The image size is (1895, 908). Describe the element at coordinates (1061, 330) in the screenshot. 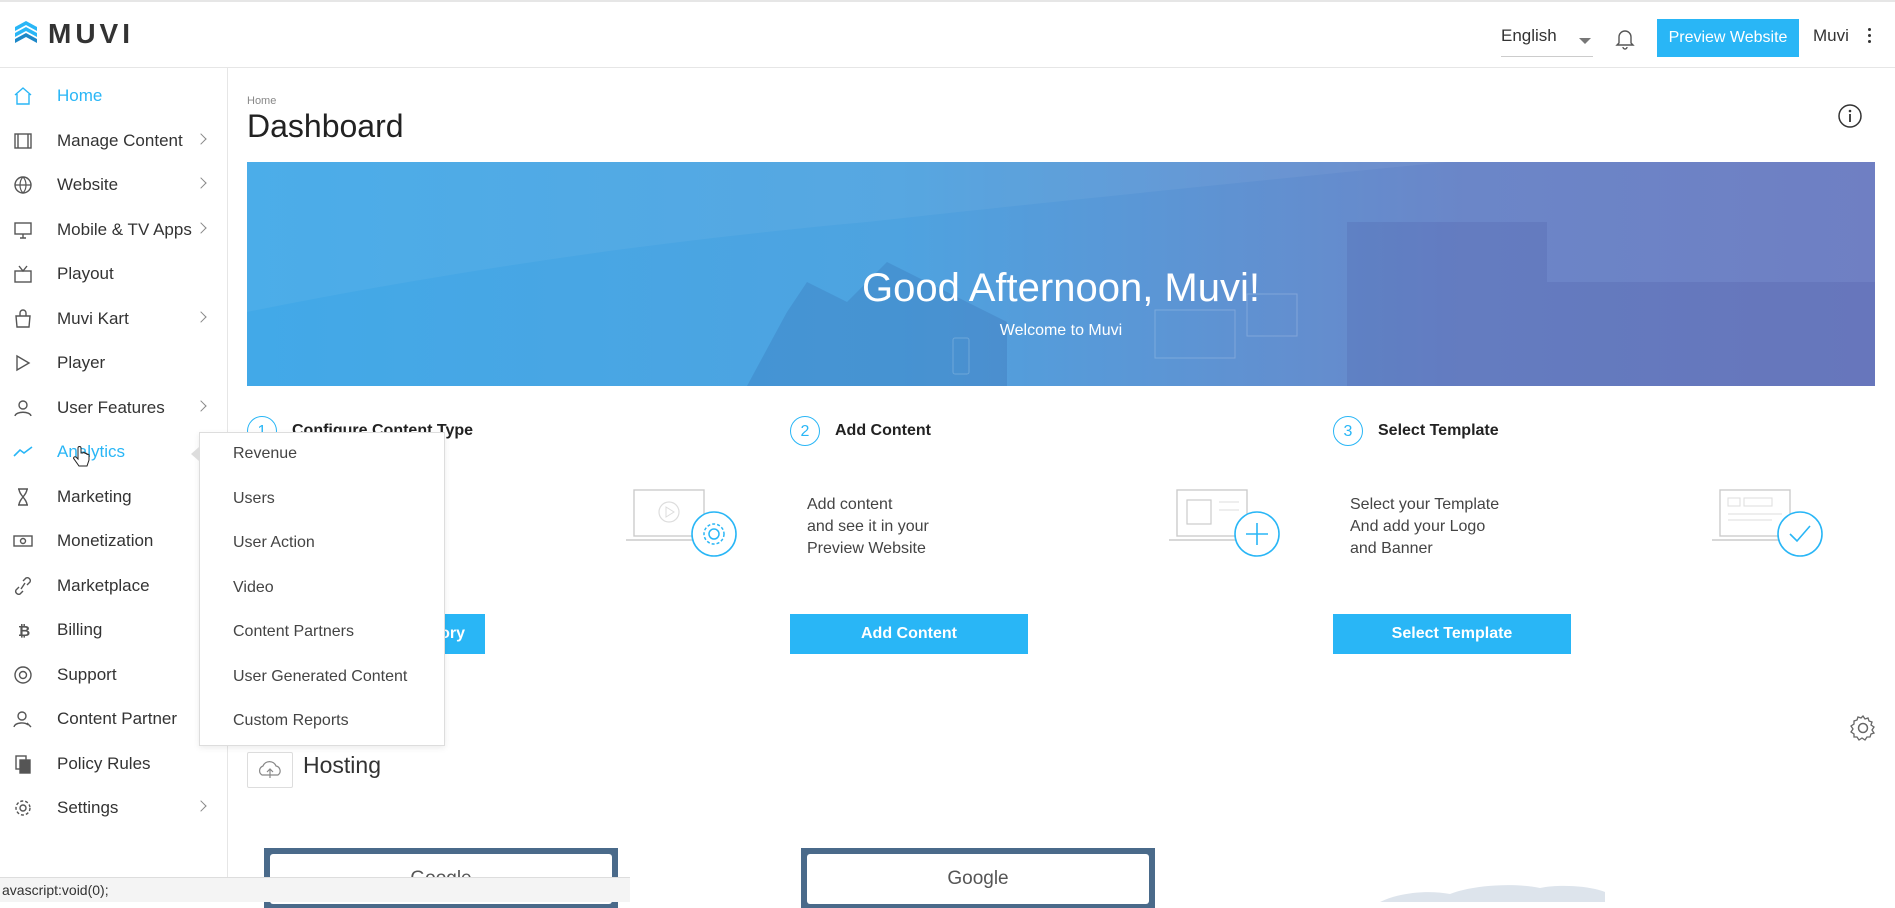

I see `banner-subtitle: Welcome to Muvi` at that location.